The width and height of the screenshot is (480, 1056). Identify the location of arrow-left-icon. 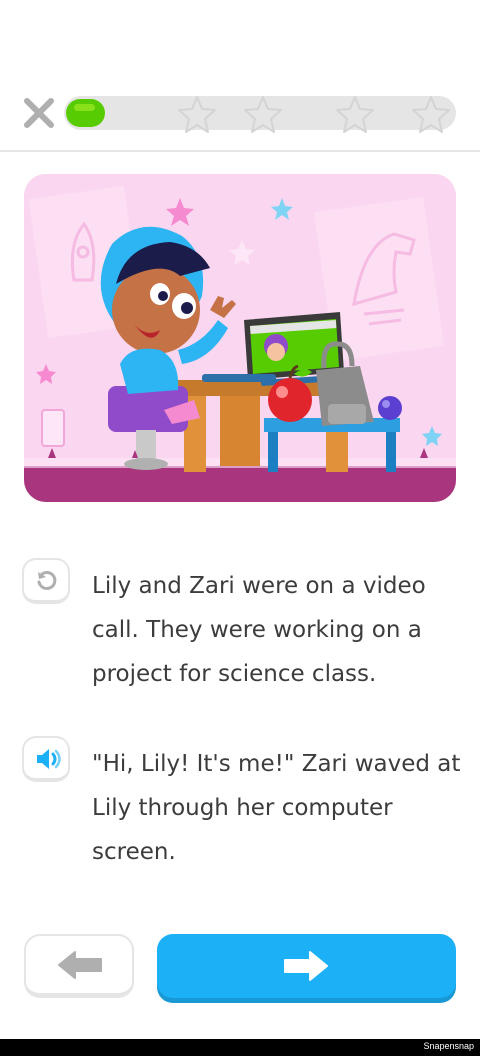
(80, 965).